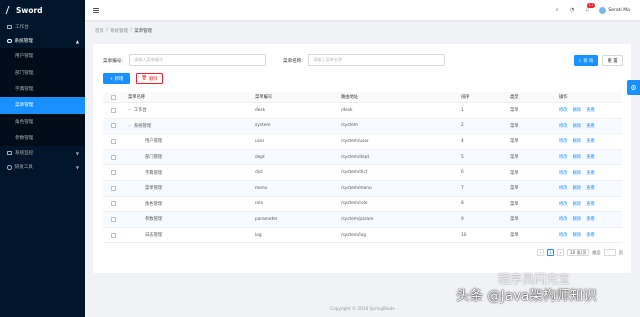  What do you see at coordinates (260, 110) in the screenshot?
I see `menu-code-cell: desk` at bounding box center [260, 110].